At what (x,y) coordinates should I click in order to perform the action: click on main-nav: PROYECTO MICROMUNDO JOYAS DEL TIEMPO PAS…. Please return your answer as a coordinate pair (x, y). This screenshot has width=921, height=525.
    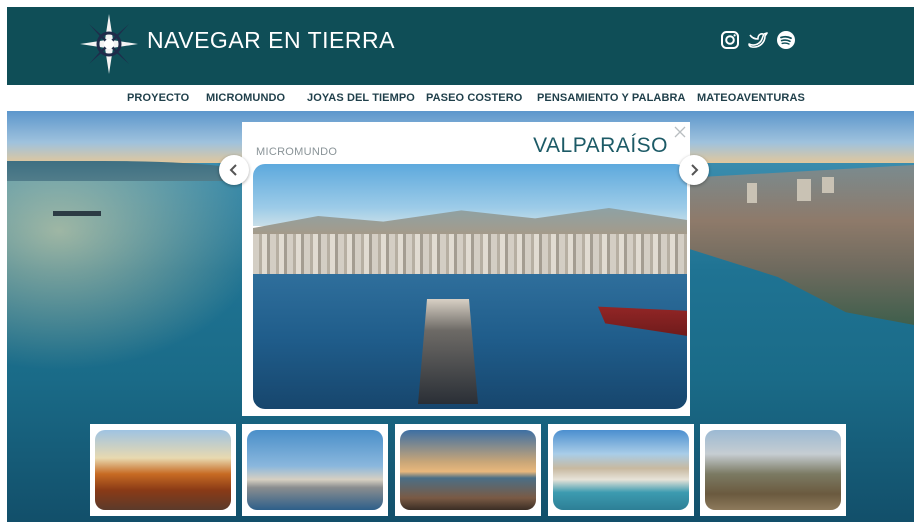
    Looking at the image, I should click on (460, 98).